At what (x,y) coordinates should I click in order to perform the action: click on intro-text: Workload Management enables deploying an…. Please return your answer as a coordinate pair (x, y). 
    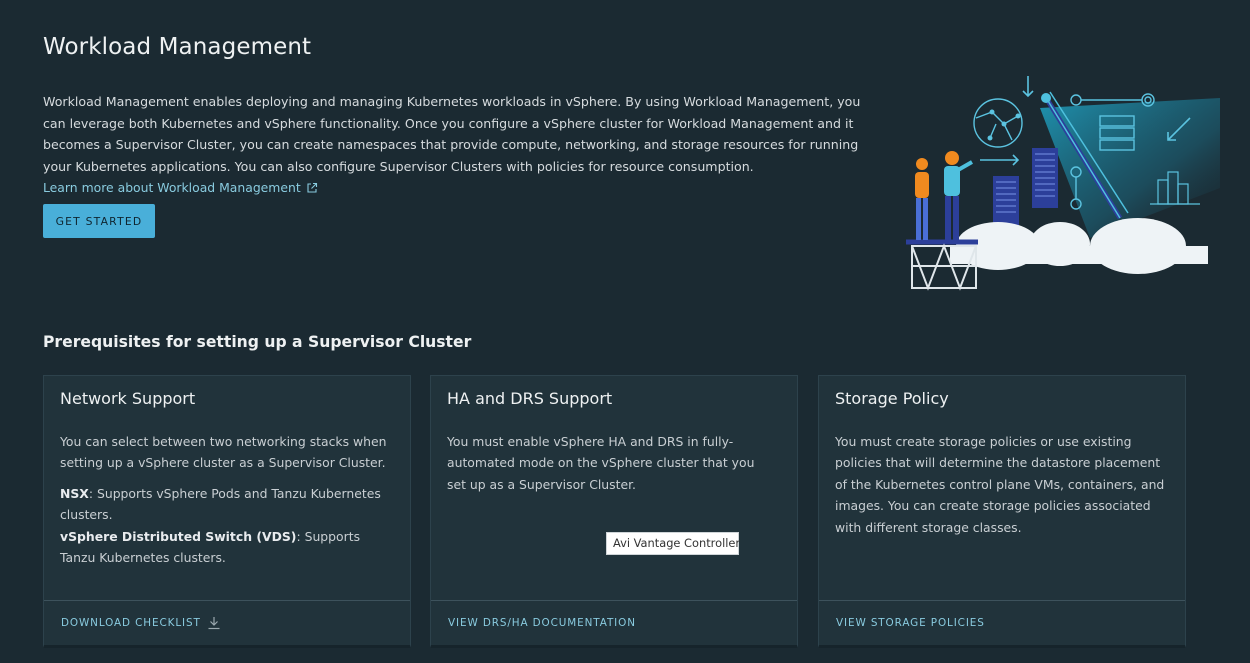
    Looking at the image, I should click on (452, 134).